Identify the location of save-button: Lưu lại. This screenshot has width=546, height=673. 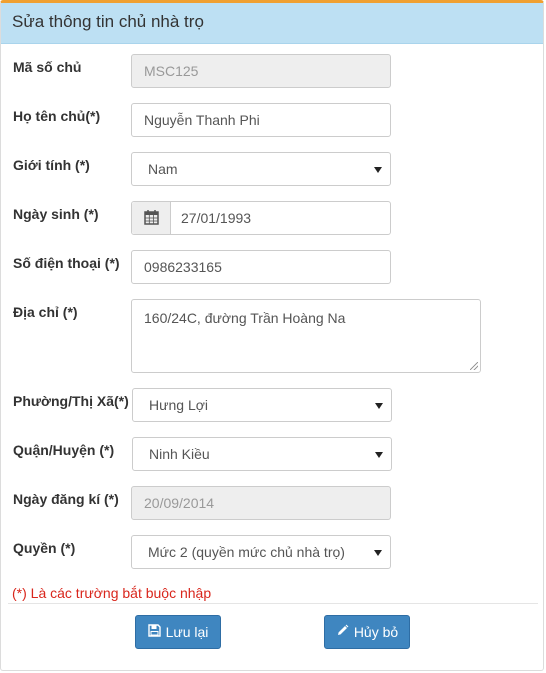
(178, 632).